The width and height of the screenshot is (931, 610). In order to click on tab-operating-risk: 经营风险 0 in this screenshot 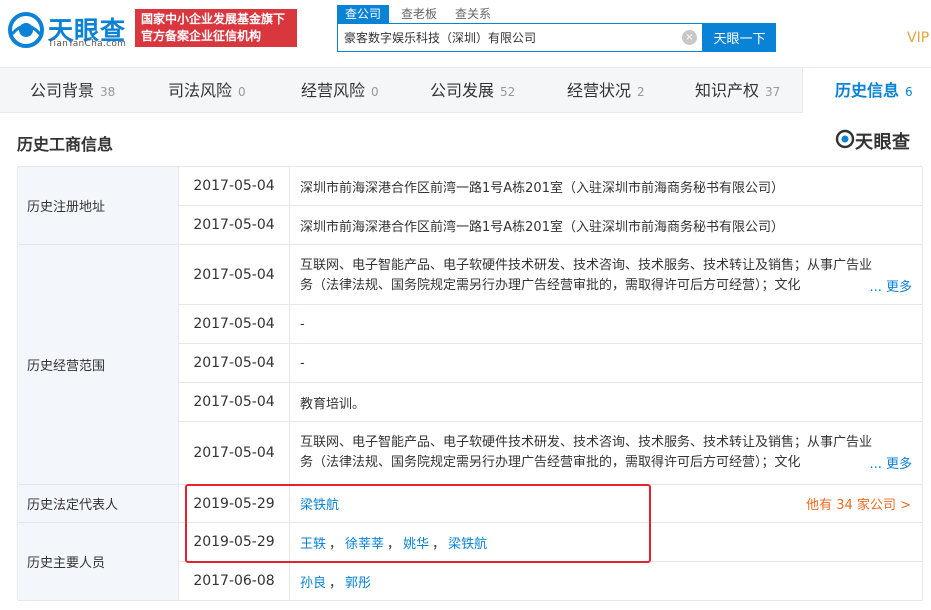, I will do `click(340, 90)`.